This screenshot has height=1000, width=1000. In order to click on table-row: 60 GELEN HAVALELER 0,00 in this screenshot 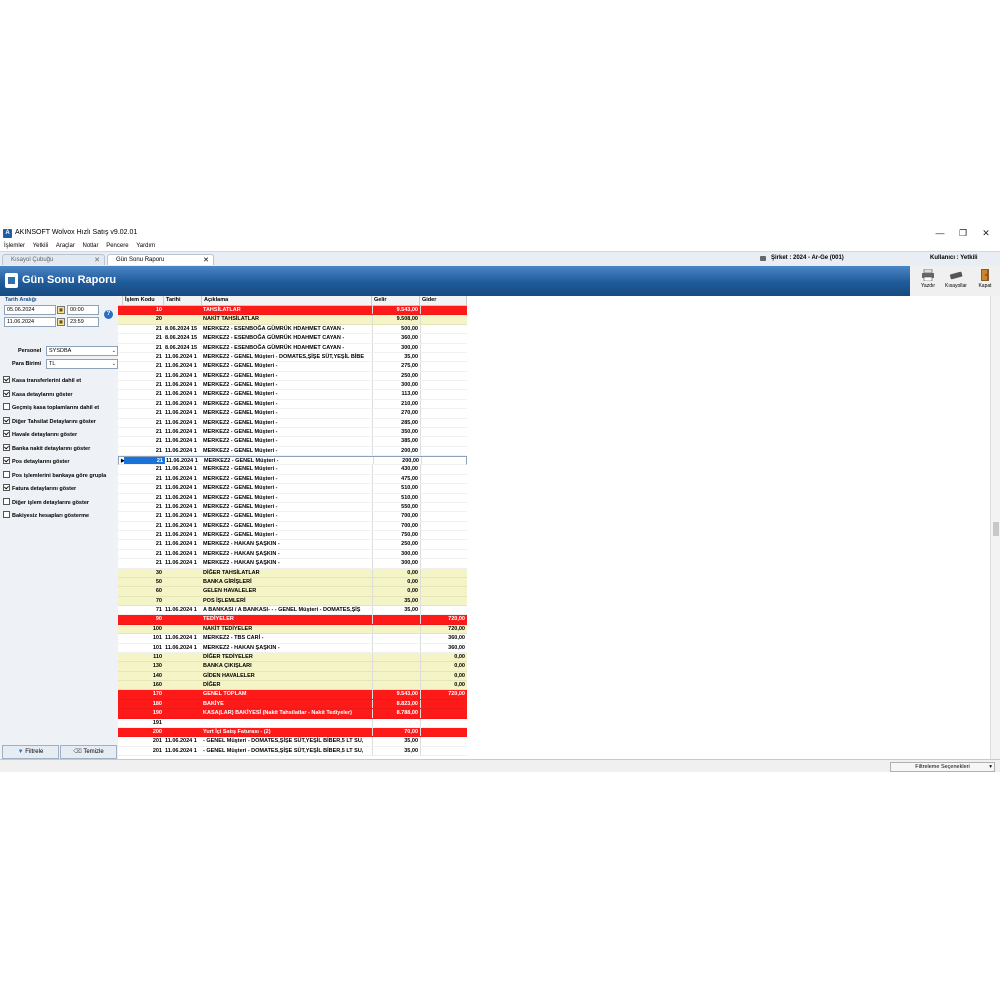, I will do `click(292, 592)`.